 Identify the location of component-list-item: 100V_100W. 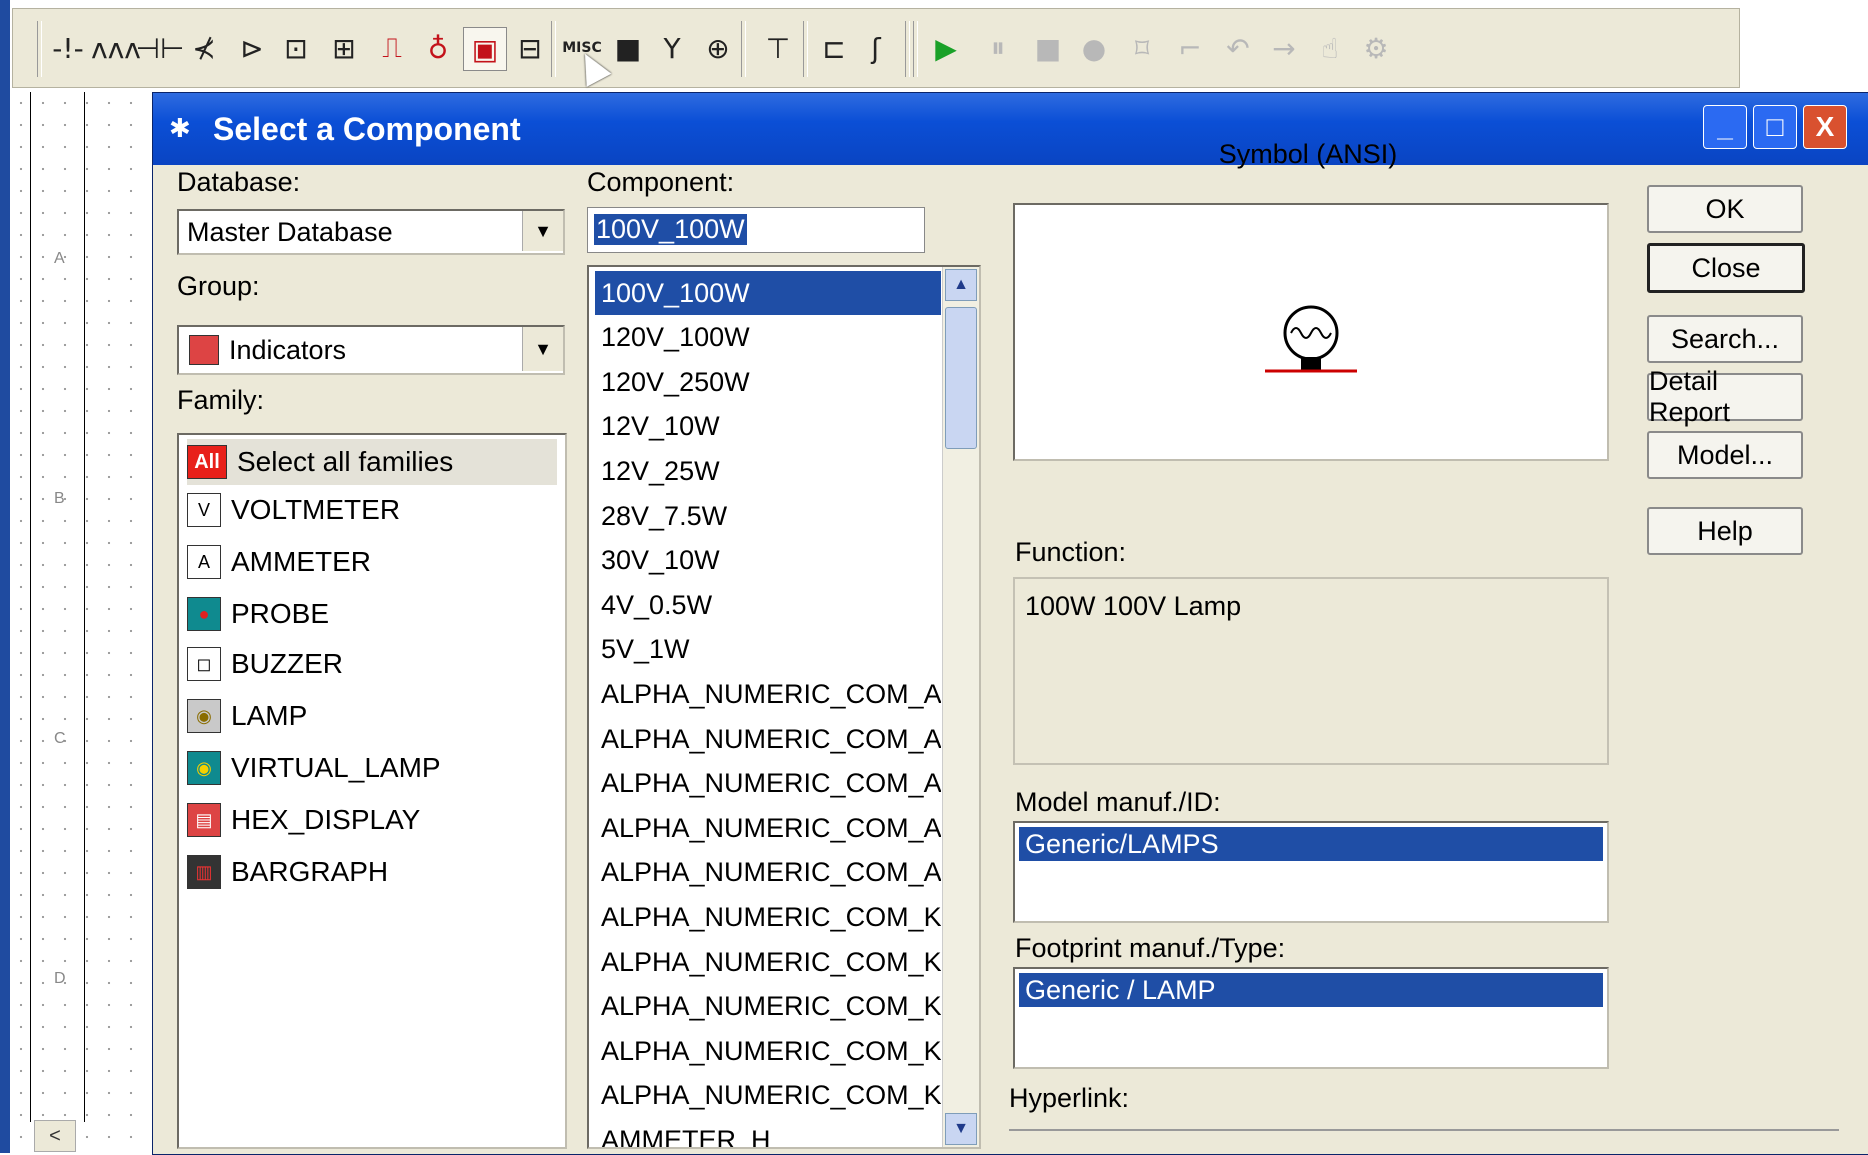
(768, 293).